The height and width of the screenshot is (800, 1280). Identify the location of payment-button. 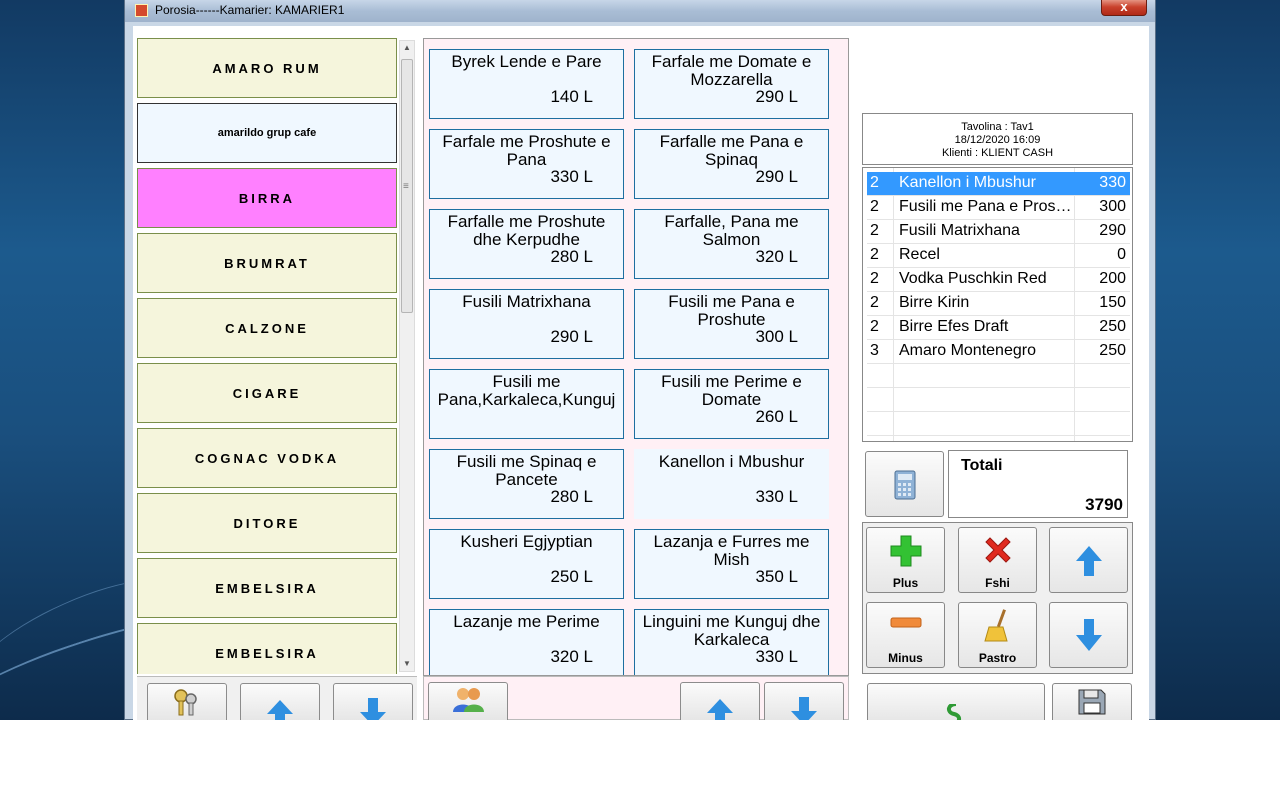
(956, 703).